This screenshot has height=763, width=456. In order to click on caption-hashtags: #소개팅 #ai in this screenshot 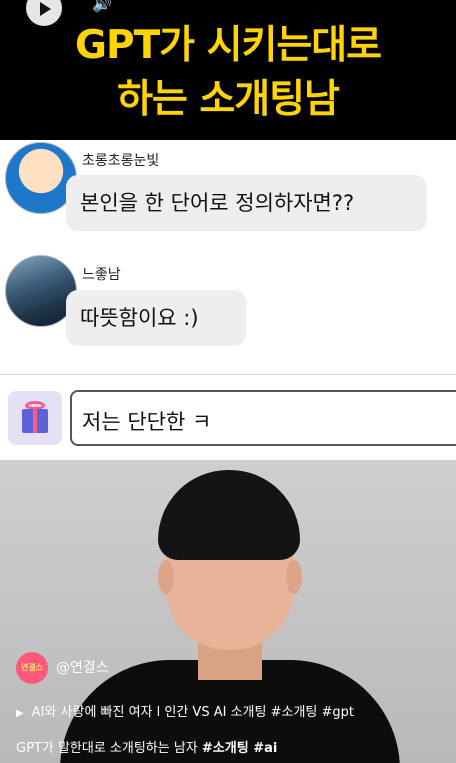, I will do `click(239, 748)`.